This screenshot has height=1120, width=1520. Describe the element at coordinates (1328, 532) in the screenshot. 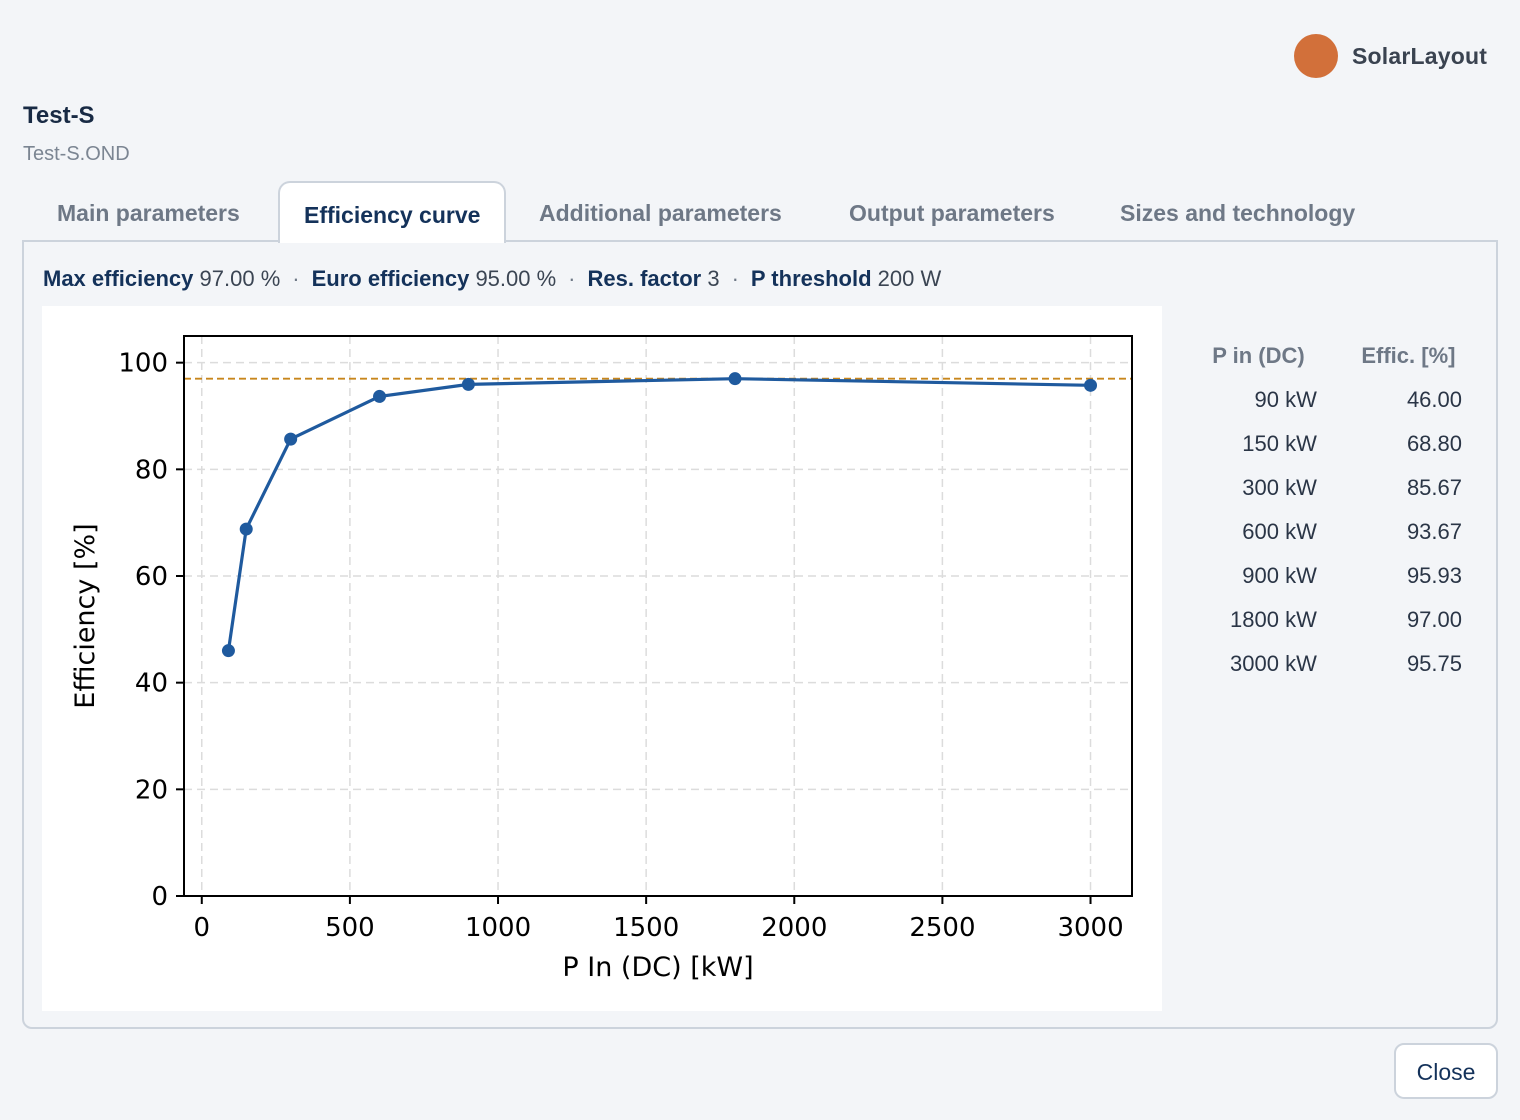

I see `table-row: 600 kW 93.67` at that location.